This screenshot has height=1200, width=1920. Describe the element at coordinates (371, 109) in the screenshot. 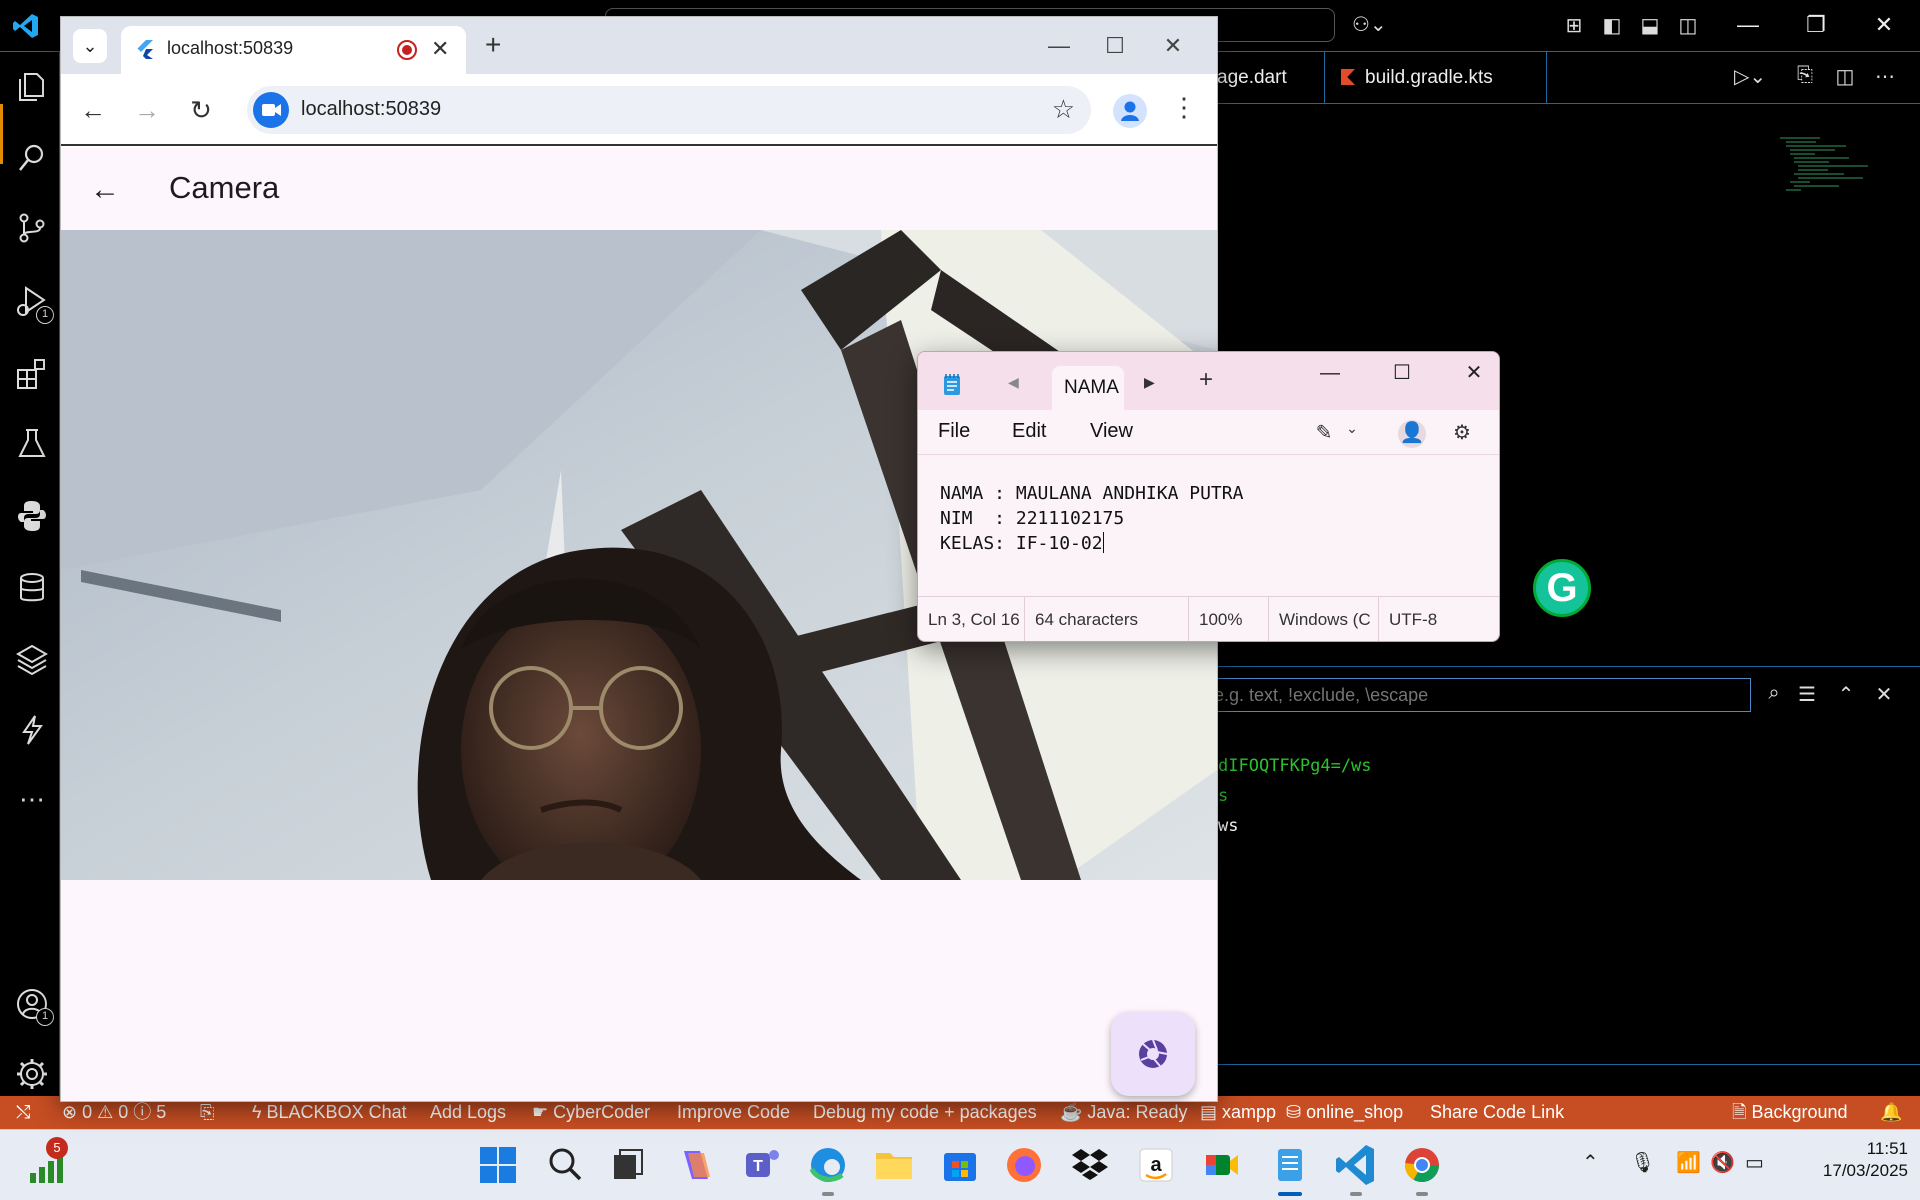

I see `url-text: localhost:50839` at that location.